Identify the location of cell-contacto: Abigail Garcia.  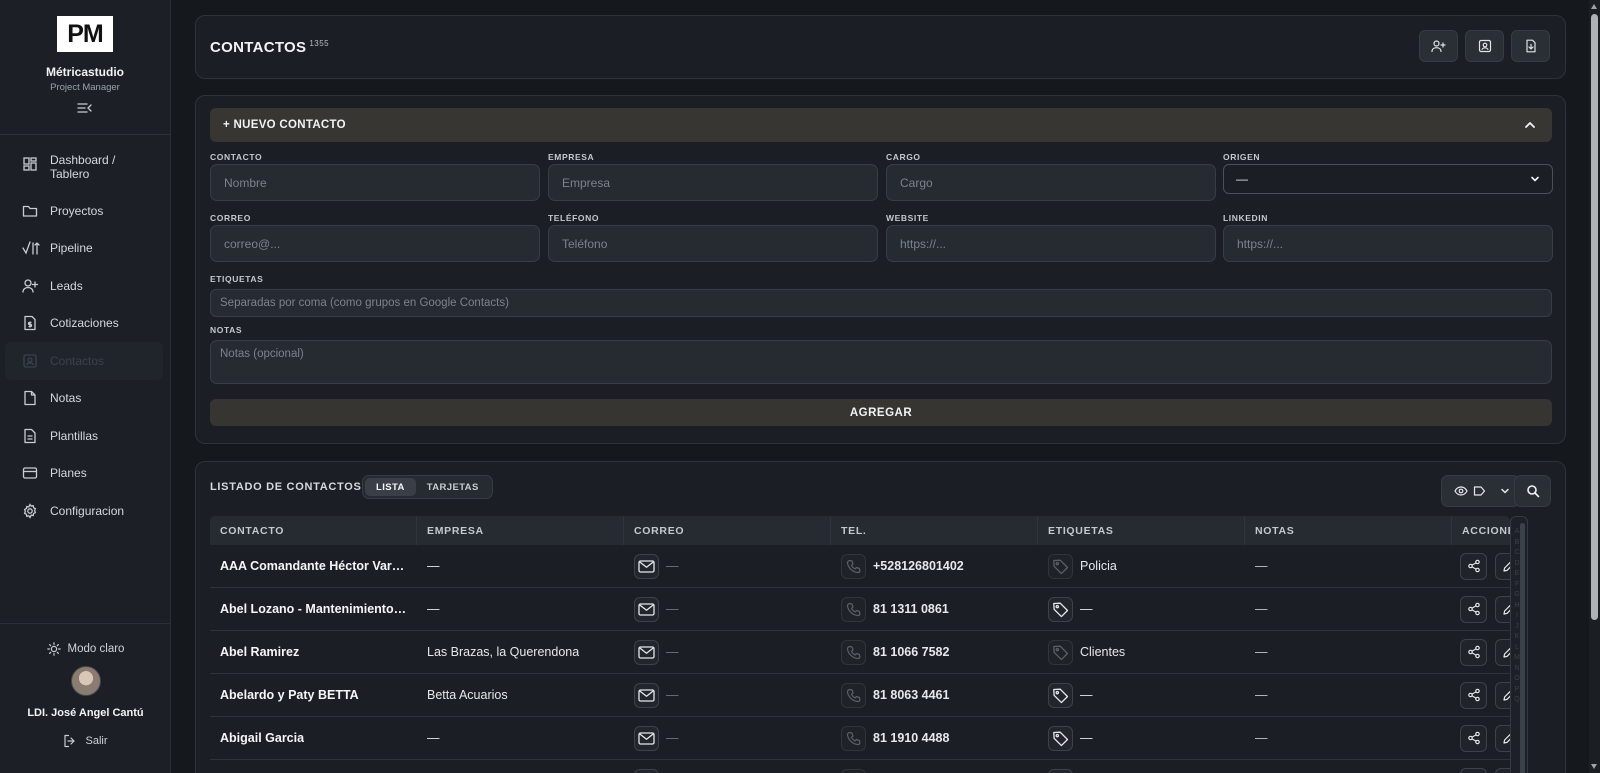
(313, 738).